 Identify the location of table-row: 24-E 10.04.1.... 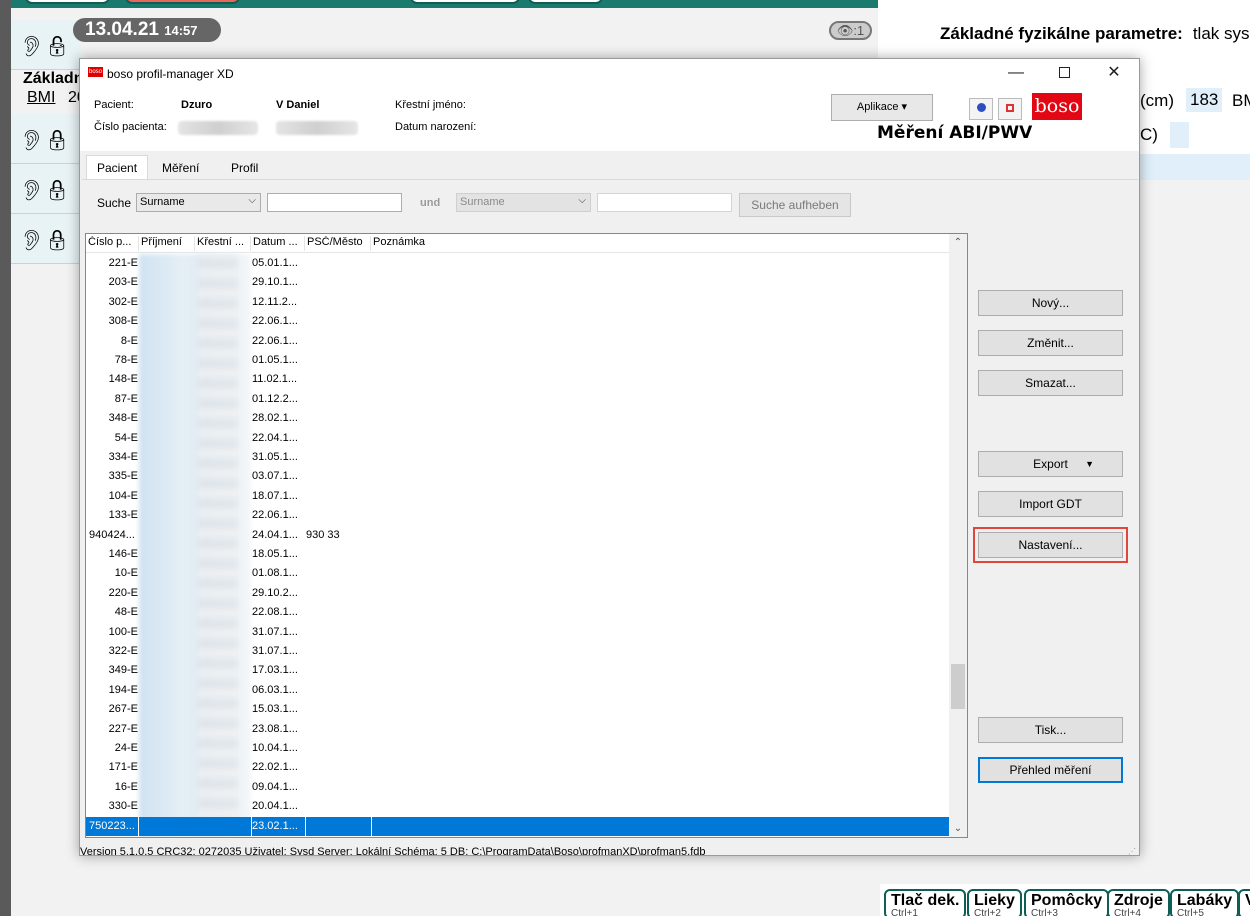
(517, 748).